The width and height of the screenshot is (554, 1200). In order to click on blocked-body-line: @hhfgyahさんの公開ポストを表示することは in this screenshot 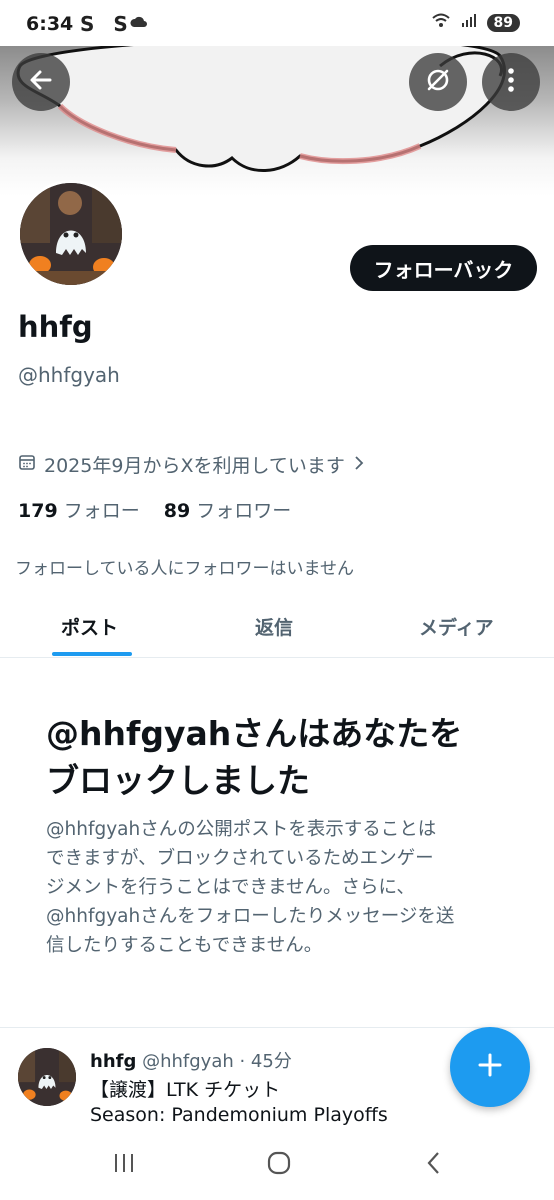, I will do `click(241, 829)`.